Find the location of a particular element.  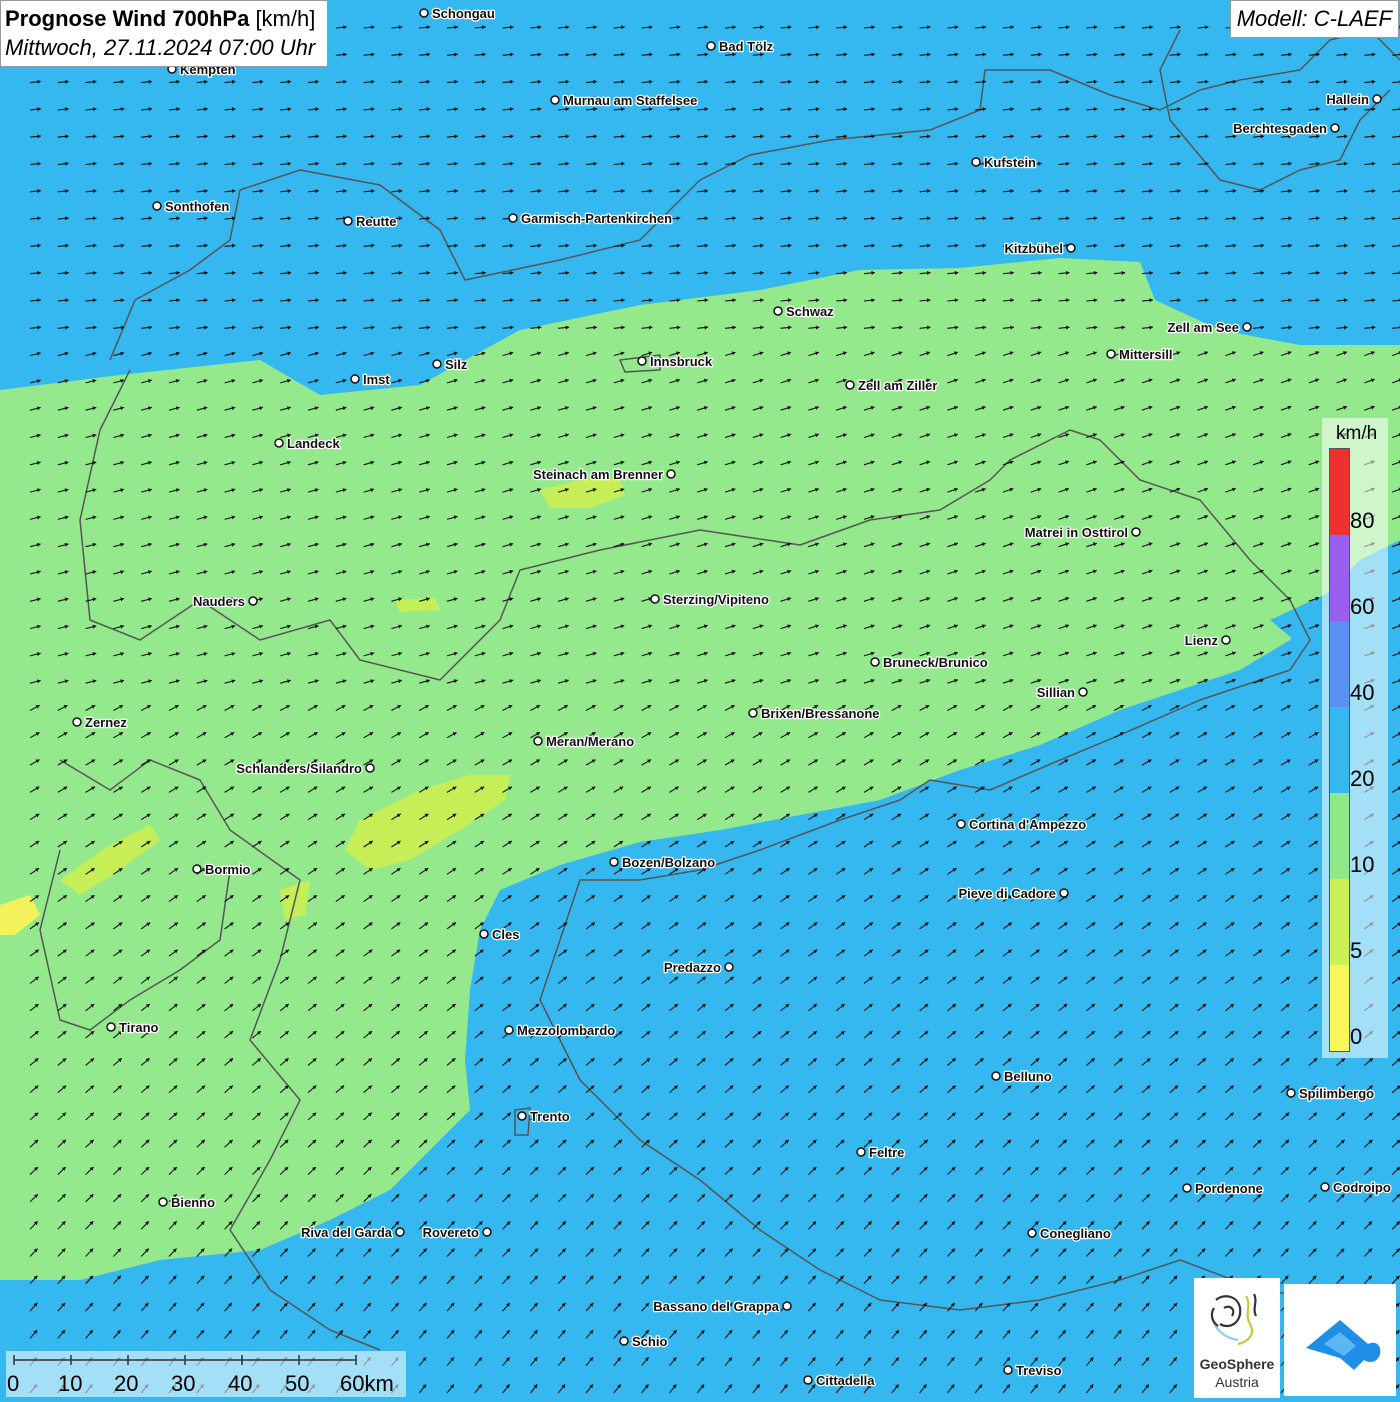

city-label: Belluno is located at coordinates (1028, 1076).